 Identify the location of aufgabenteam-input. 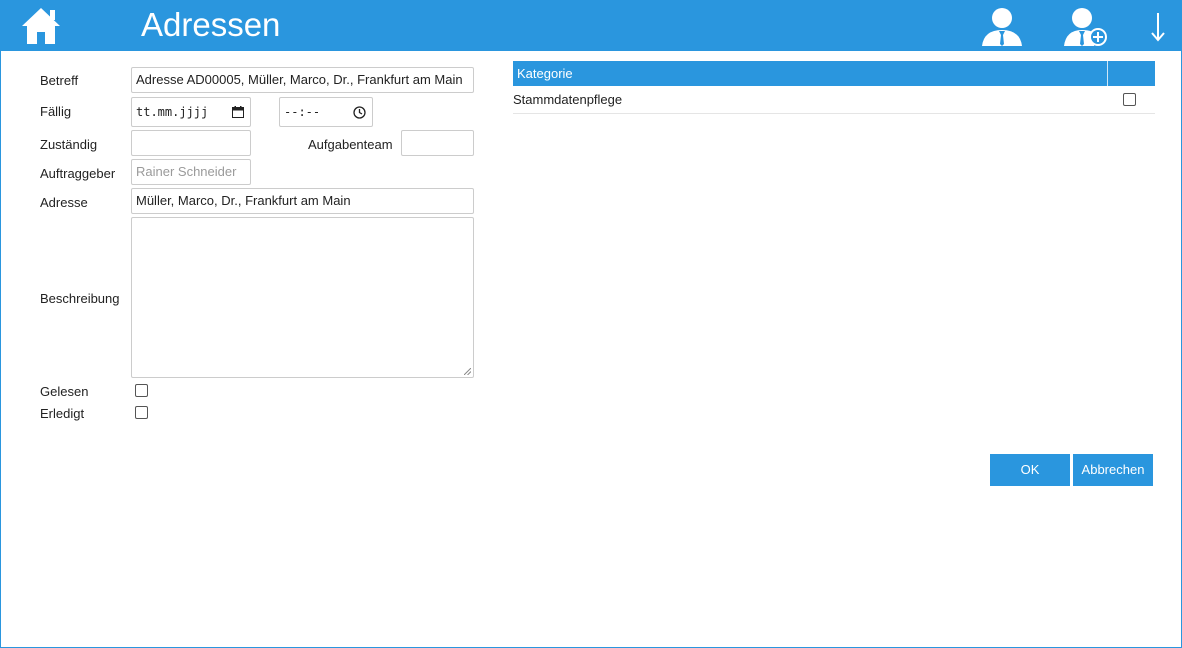
(437, 143).